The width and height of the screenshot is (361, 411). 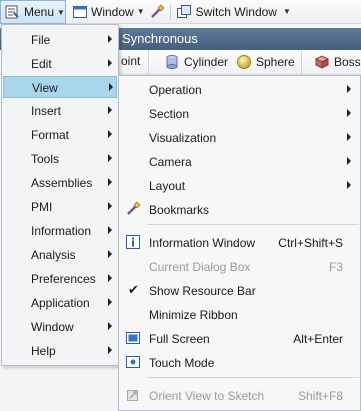 What do you see at coordinates (167, 186) in the screenshot?
I see `menu-item-label: Layout` at bounding box center [167, 186].